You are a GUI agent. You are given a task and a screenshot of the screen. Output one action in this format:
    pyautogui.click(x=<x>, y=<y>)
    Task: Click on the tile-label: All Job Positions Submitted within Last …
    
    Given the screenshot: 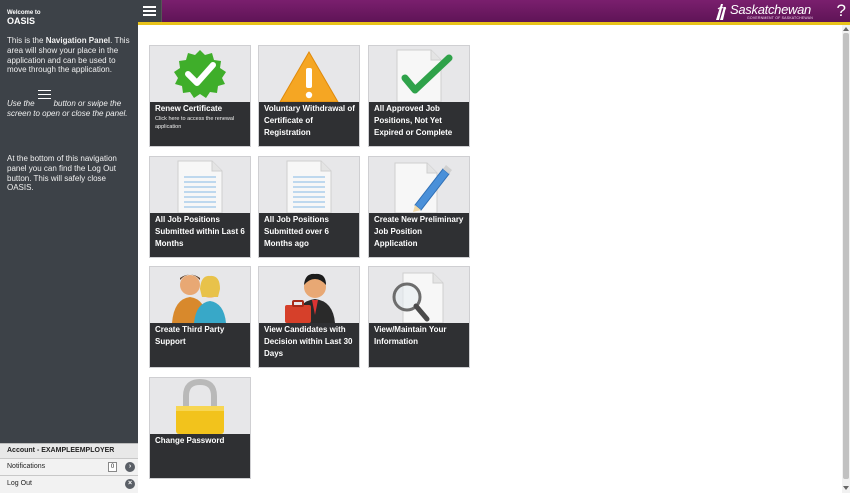 What is the action you would take?
    pyautogui.click(x=200, y=235)
    